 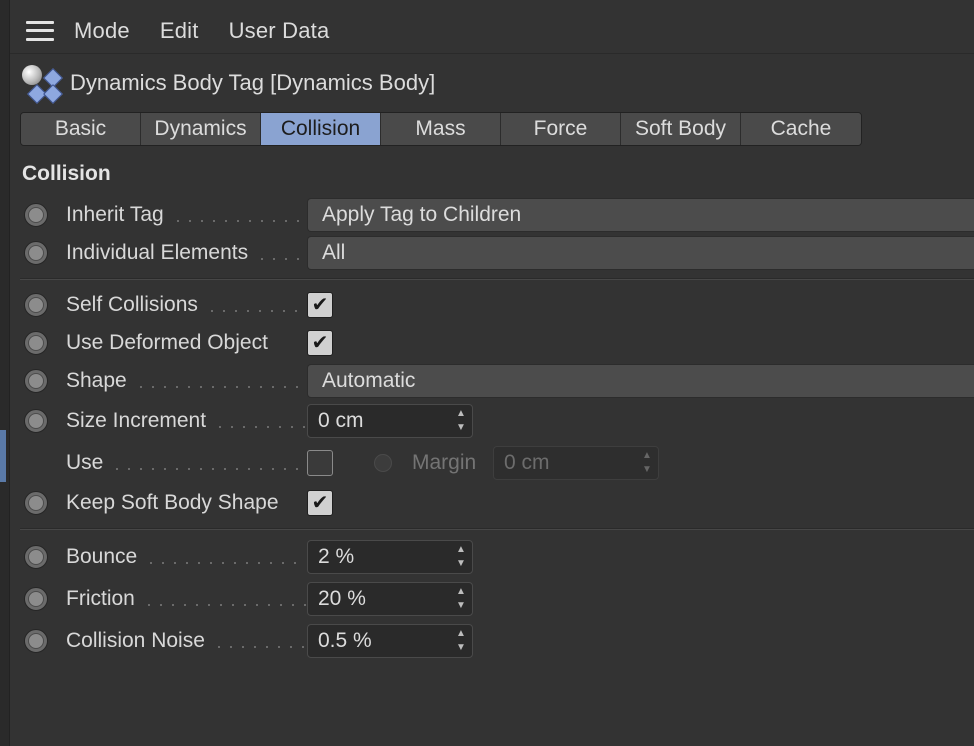 What do you see at coordinates (186, 215) in the screenshot?
I see `label-inherit-tag: Inherit Tag` at bounding box center [186, 215].